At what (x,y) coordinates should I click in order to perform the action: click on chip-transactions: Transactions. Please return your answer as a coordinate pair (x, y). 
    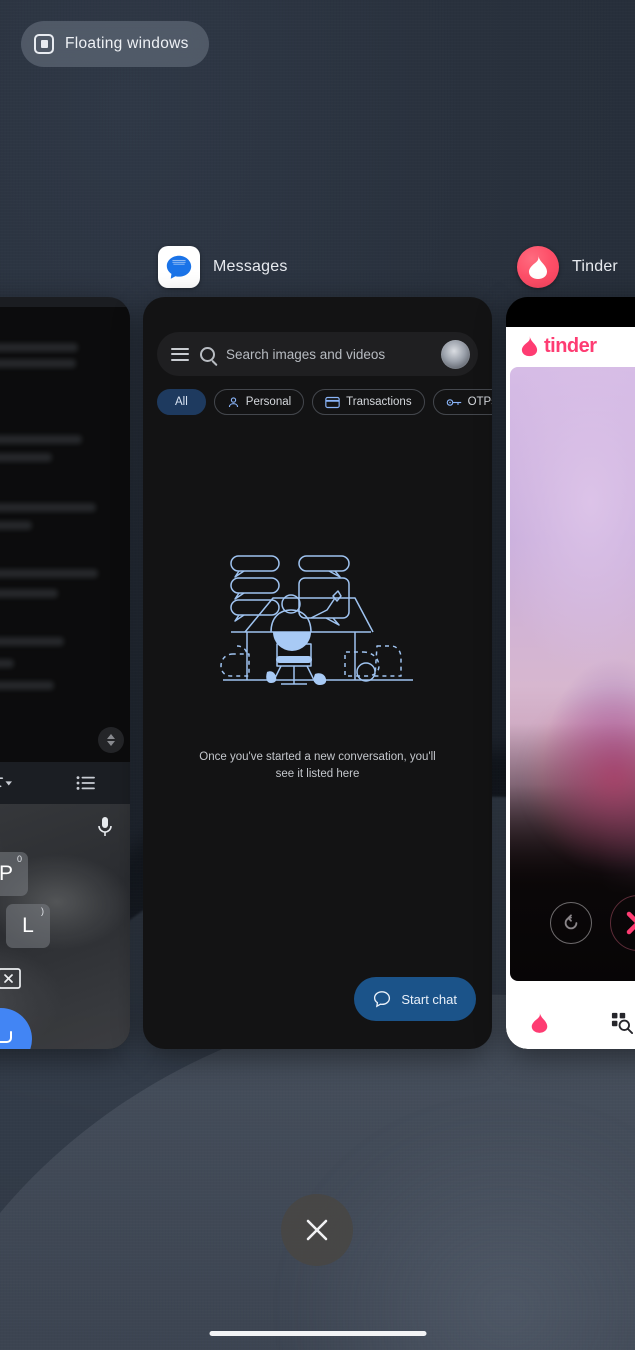
    Looking at the image, I should click on (368, 402).